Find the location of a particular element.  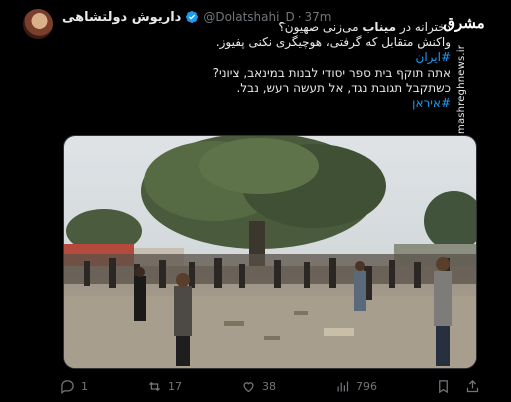

reply-action: 1 is located at coordinates (74, 386).